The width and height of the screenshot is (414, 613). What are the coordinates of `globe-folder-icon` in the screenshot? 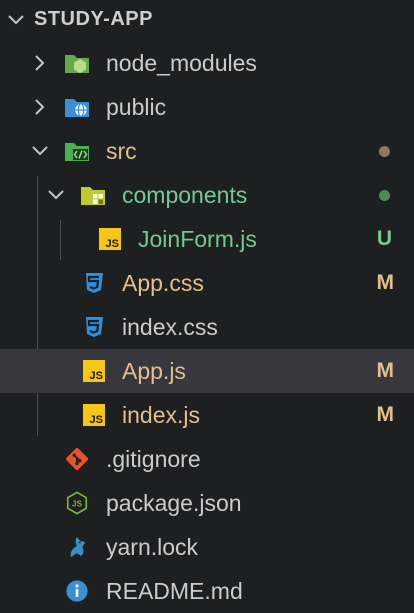 It's located at (77, 108).